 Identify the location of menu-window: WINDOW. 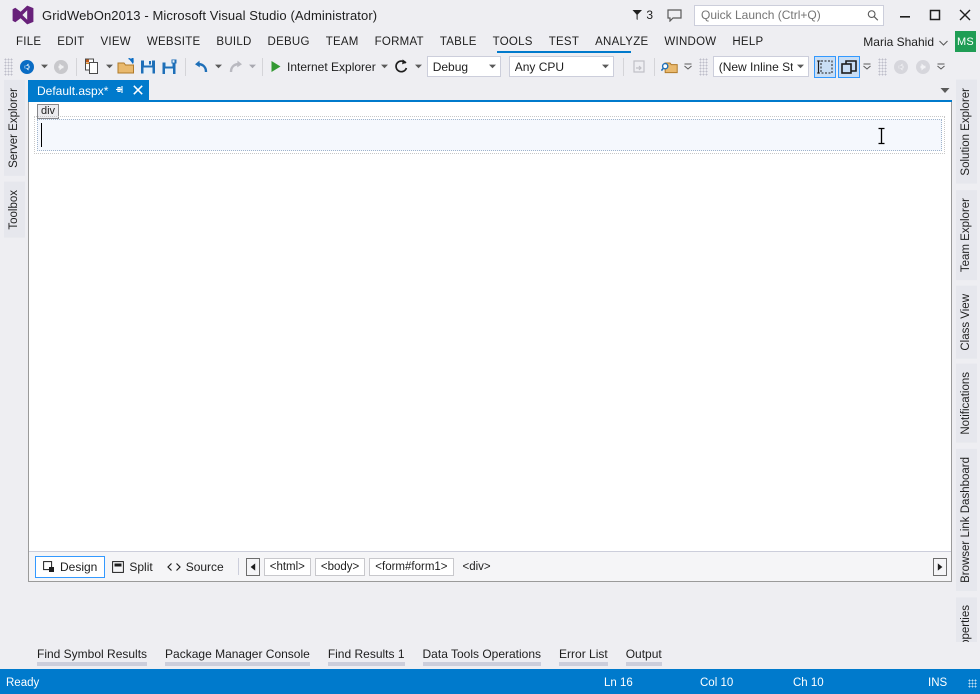
(690, 42).